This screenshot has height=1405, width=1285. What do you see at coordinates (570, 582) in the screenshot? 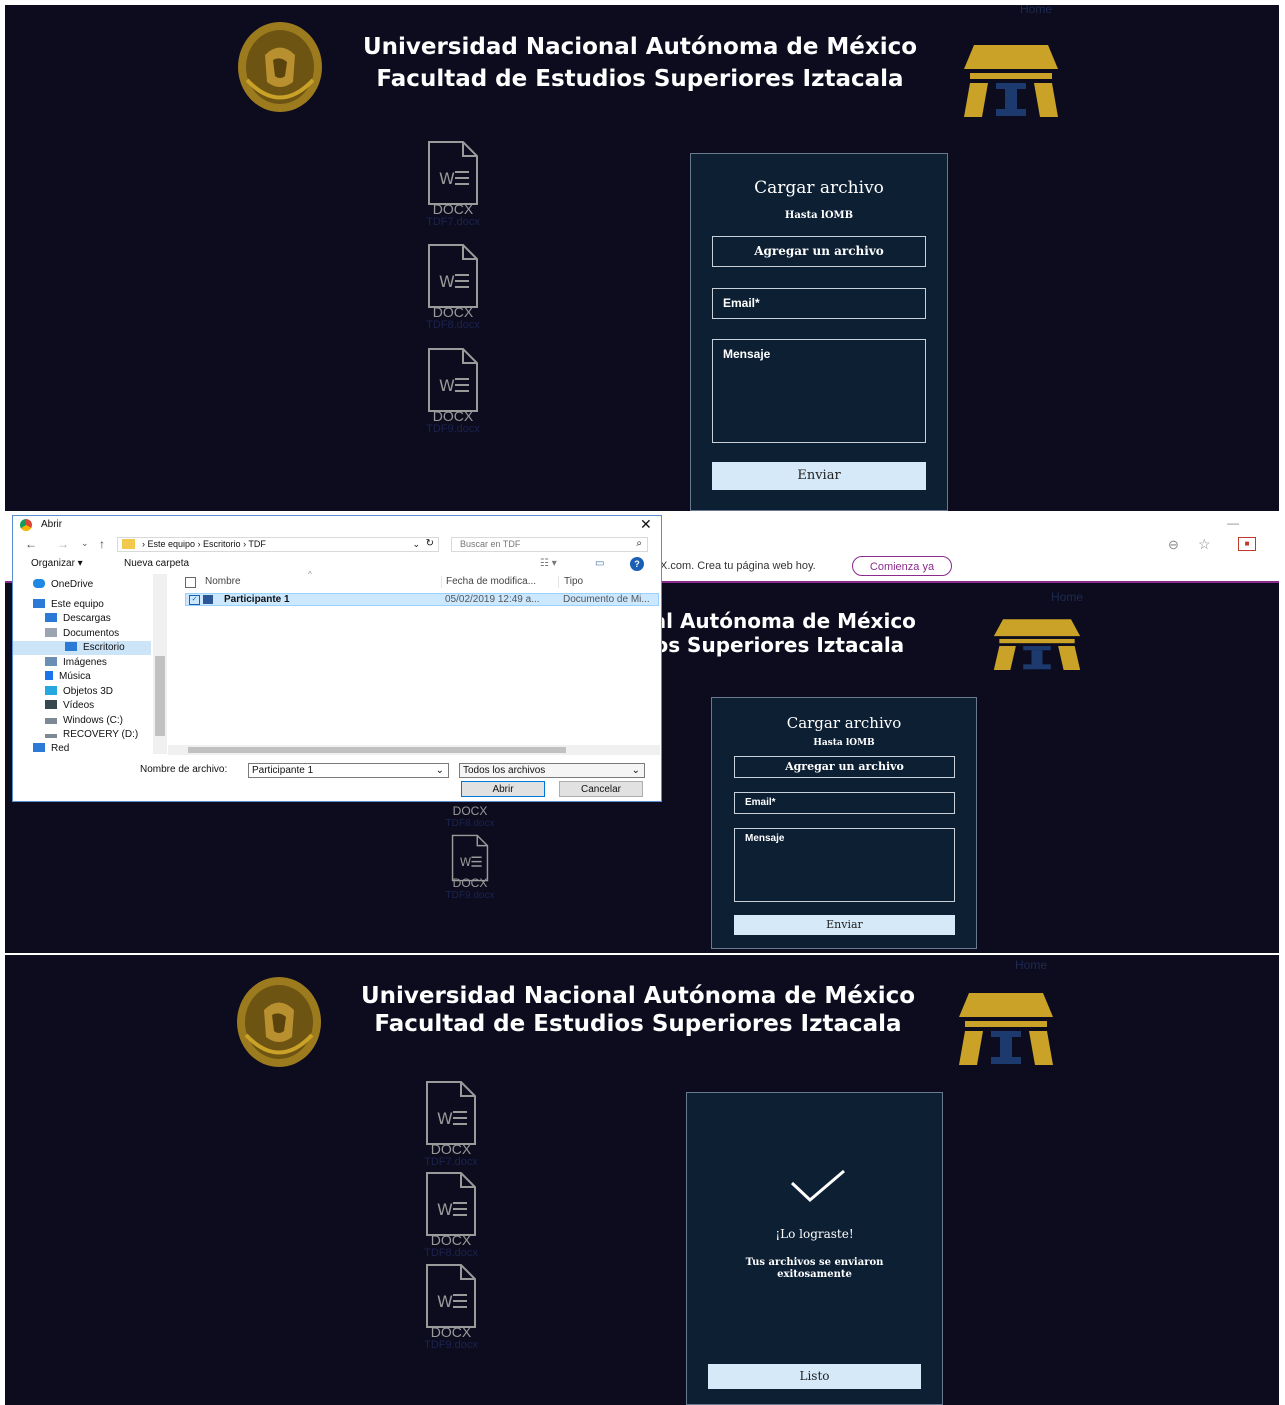
I see `column-type: Tipo` at bounding box center [570, 582].